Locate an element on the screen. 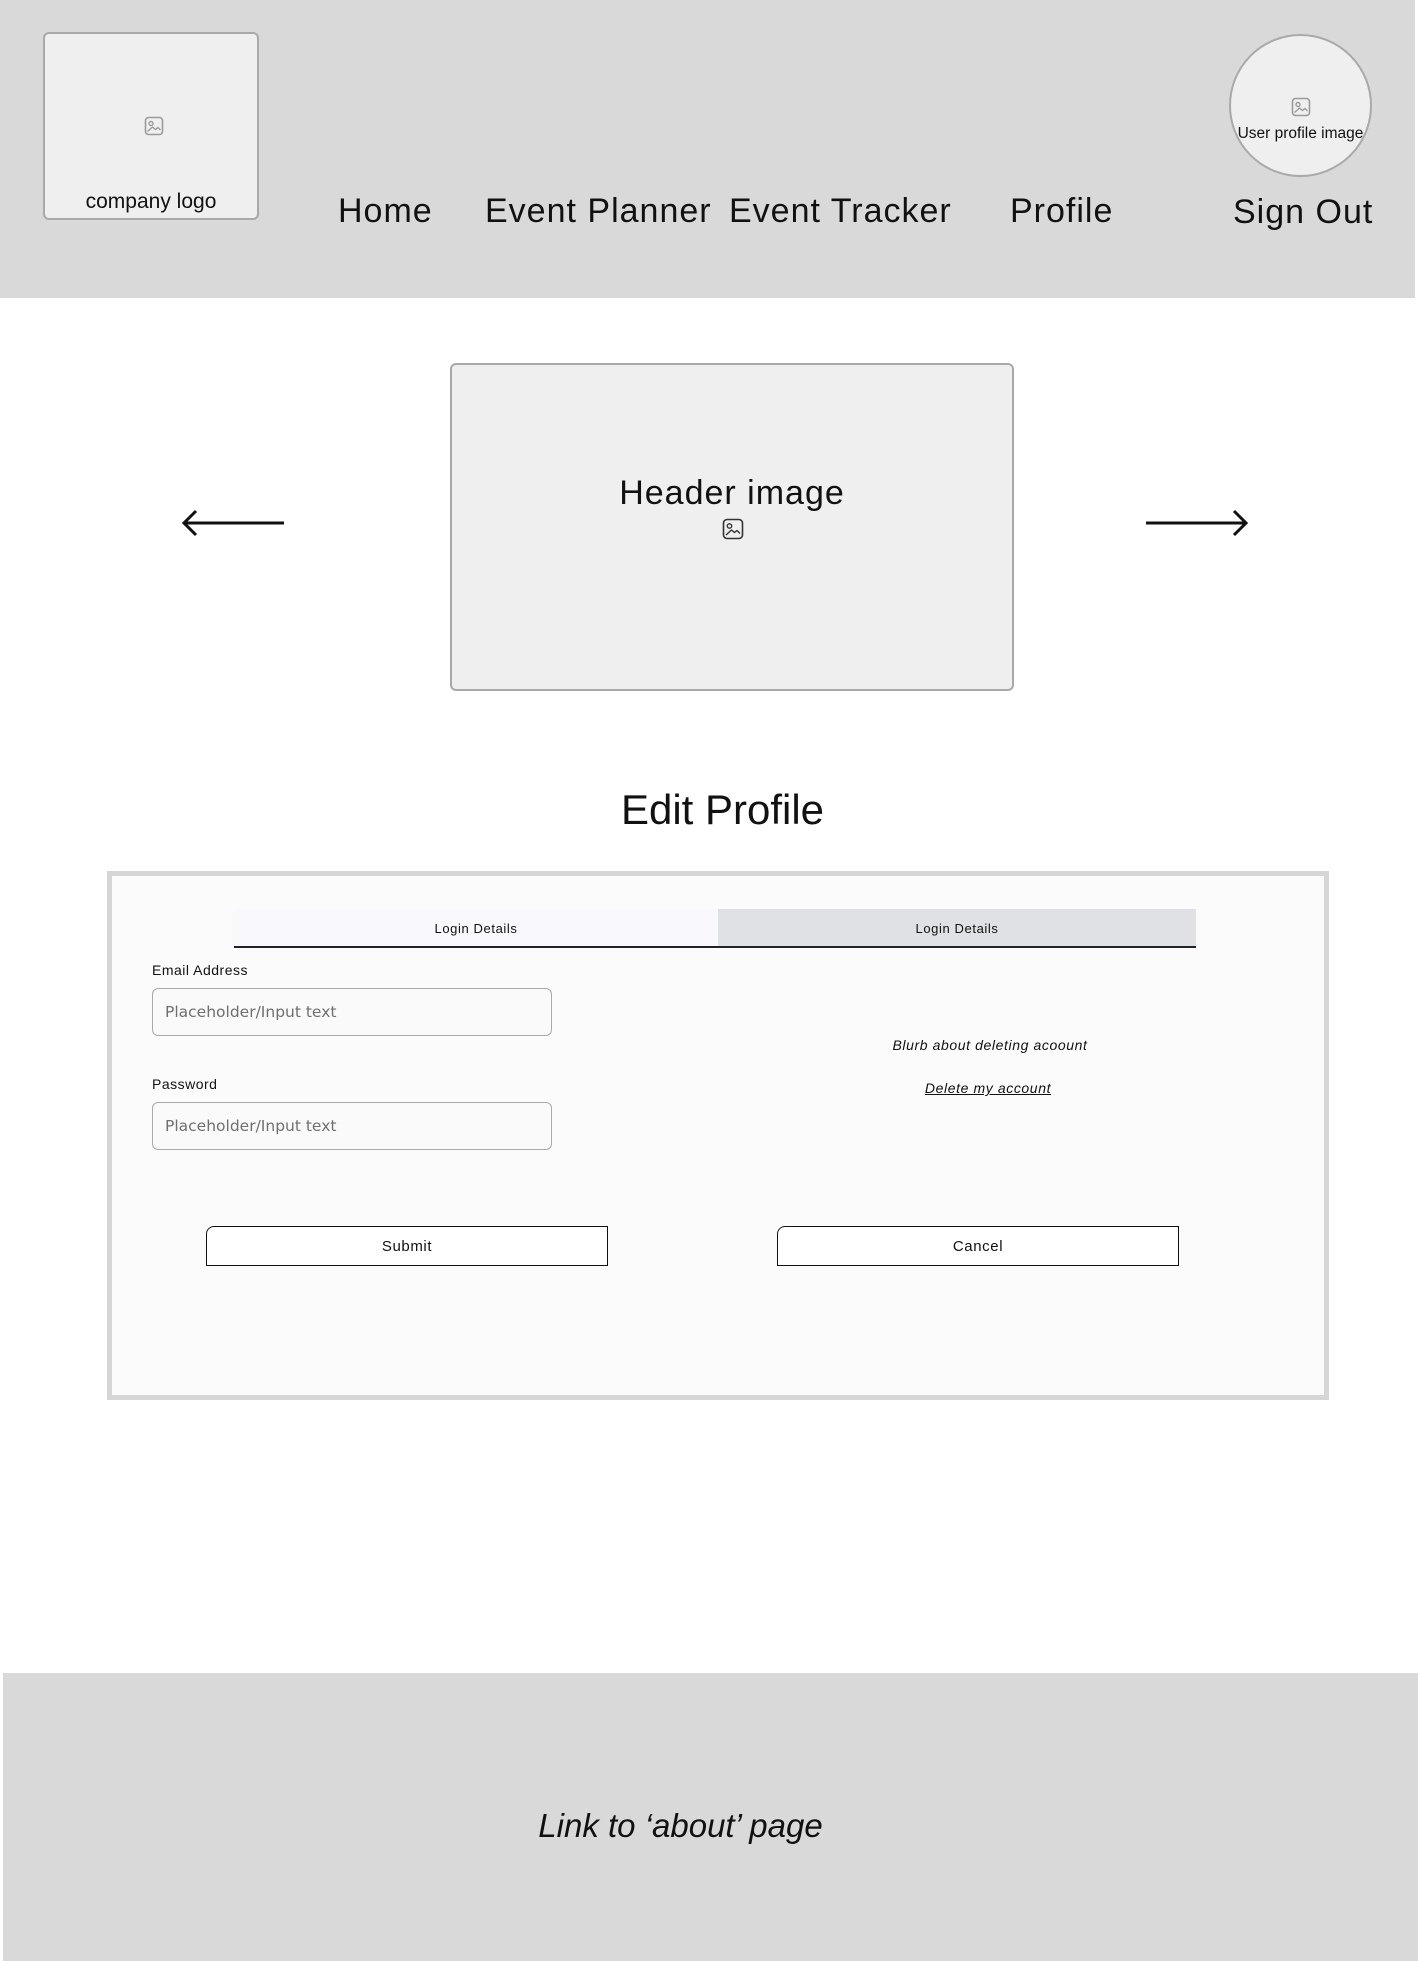 Image resolution: width=1418 pixels, height=1961 pixels. arrow-right-icon is located at coordinates (1199, 526).